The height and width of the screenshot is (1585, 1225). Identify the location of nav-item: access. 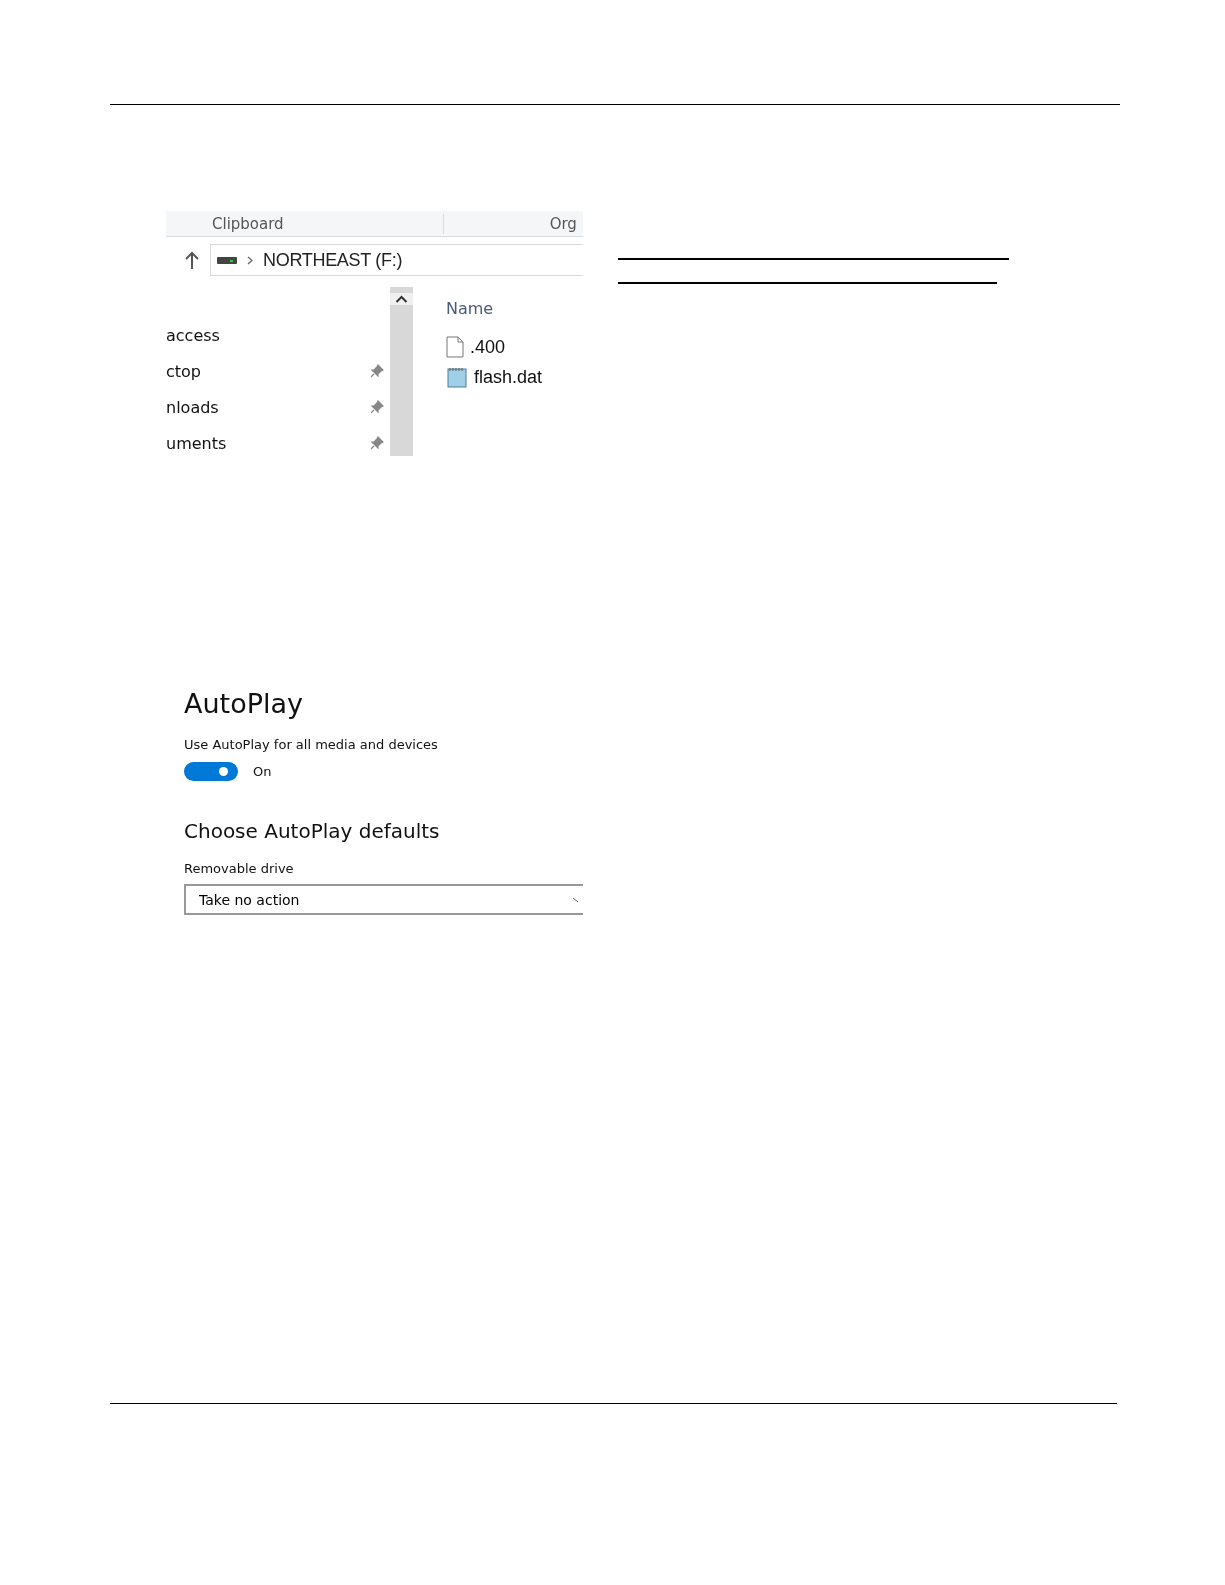
(278, 335).